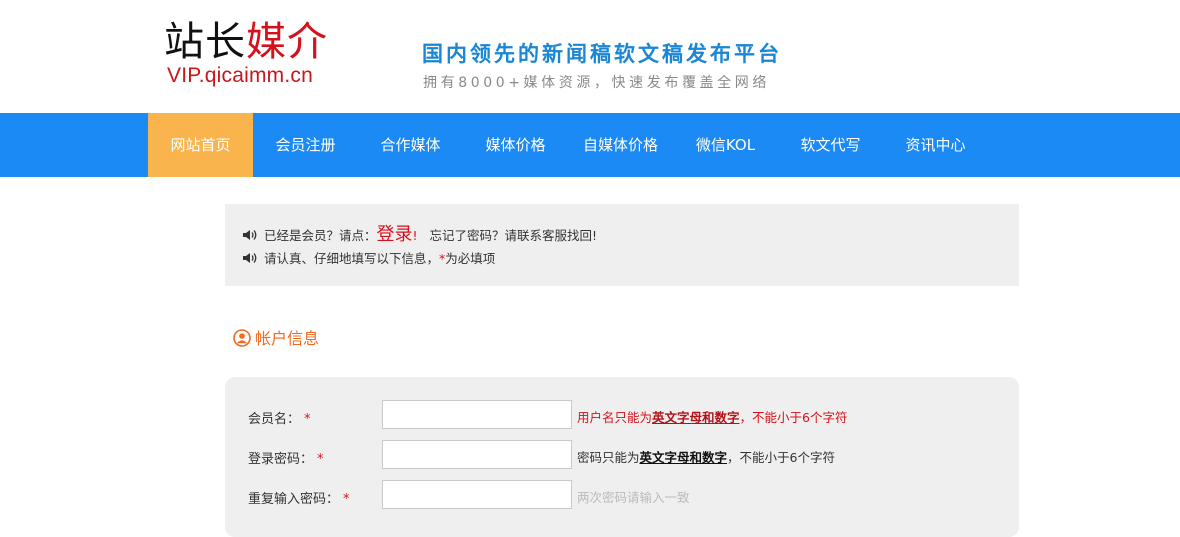  What do you see at coordinates (395, 234) in the screenshot?
I see `login-link: 登录` at bounding box center [395, 234].